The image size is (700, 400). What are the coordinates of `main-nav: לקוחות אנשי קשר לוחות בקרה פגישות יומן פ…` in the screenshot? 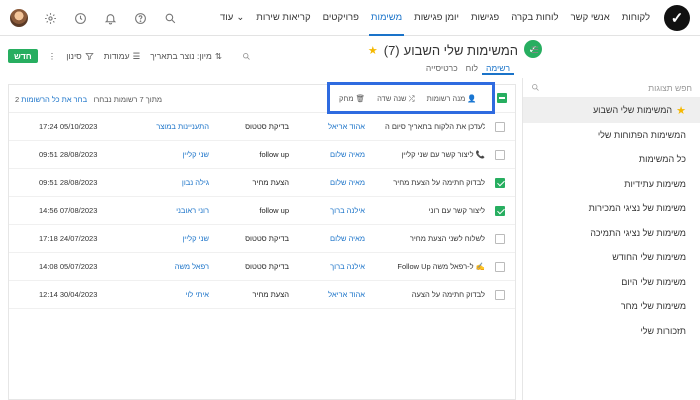 It's located at (435, 18).